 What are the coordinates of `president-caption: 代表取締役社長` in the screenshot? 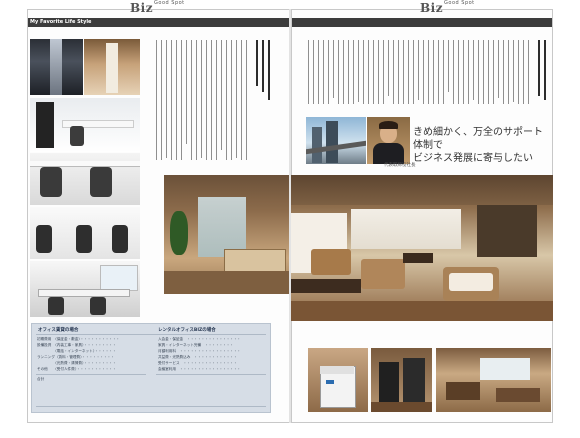 It's located at (400, 165).